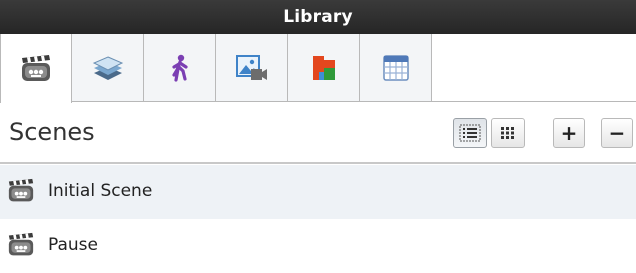 This screenshot has width=636, height=273. I want to click on table-grid-icon, so click(395, 68).